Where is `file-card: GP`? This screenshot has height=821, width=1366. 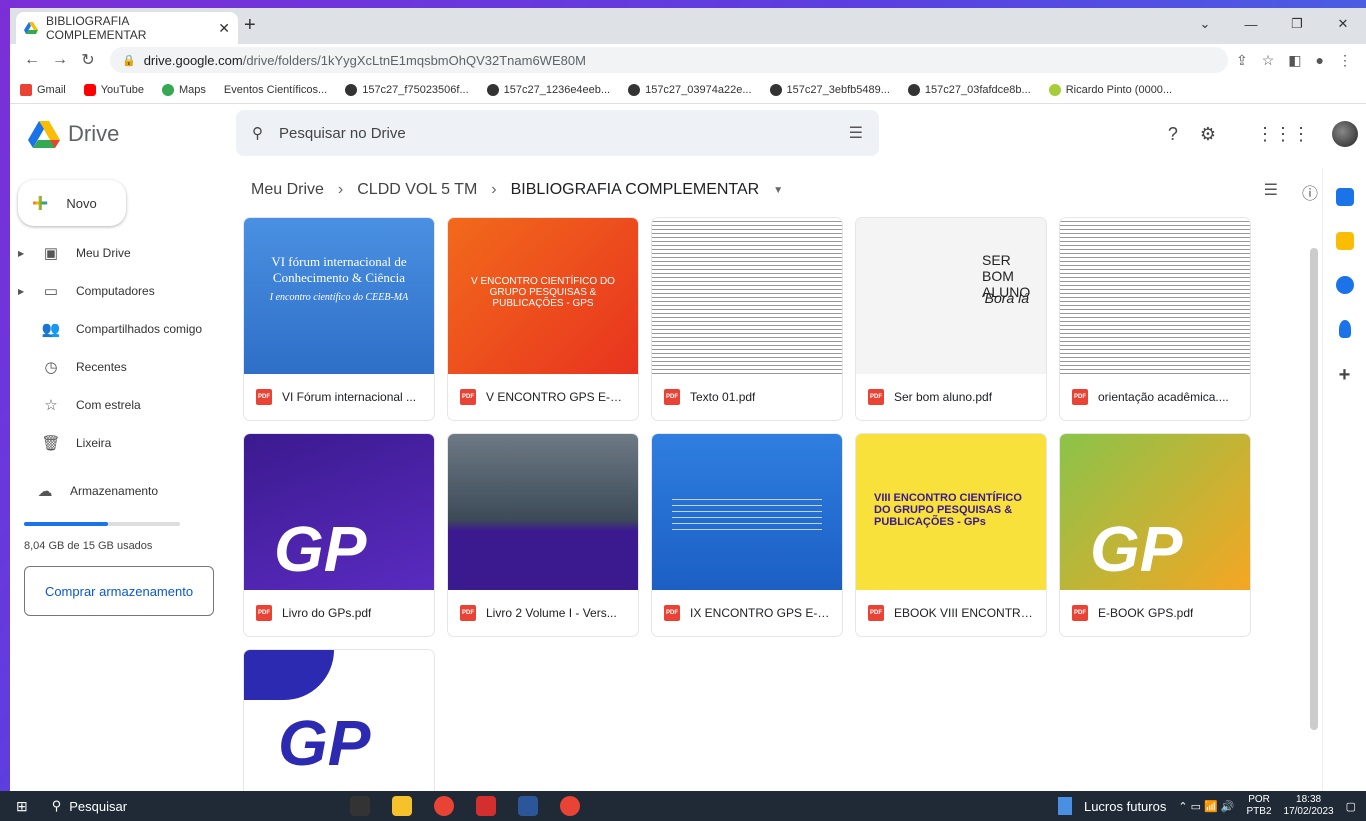
file-card: GP is located at coordinates (339, 720).